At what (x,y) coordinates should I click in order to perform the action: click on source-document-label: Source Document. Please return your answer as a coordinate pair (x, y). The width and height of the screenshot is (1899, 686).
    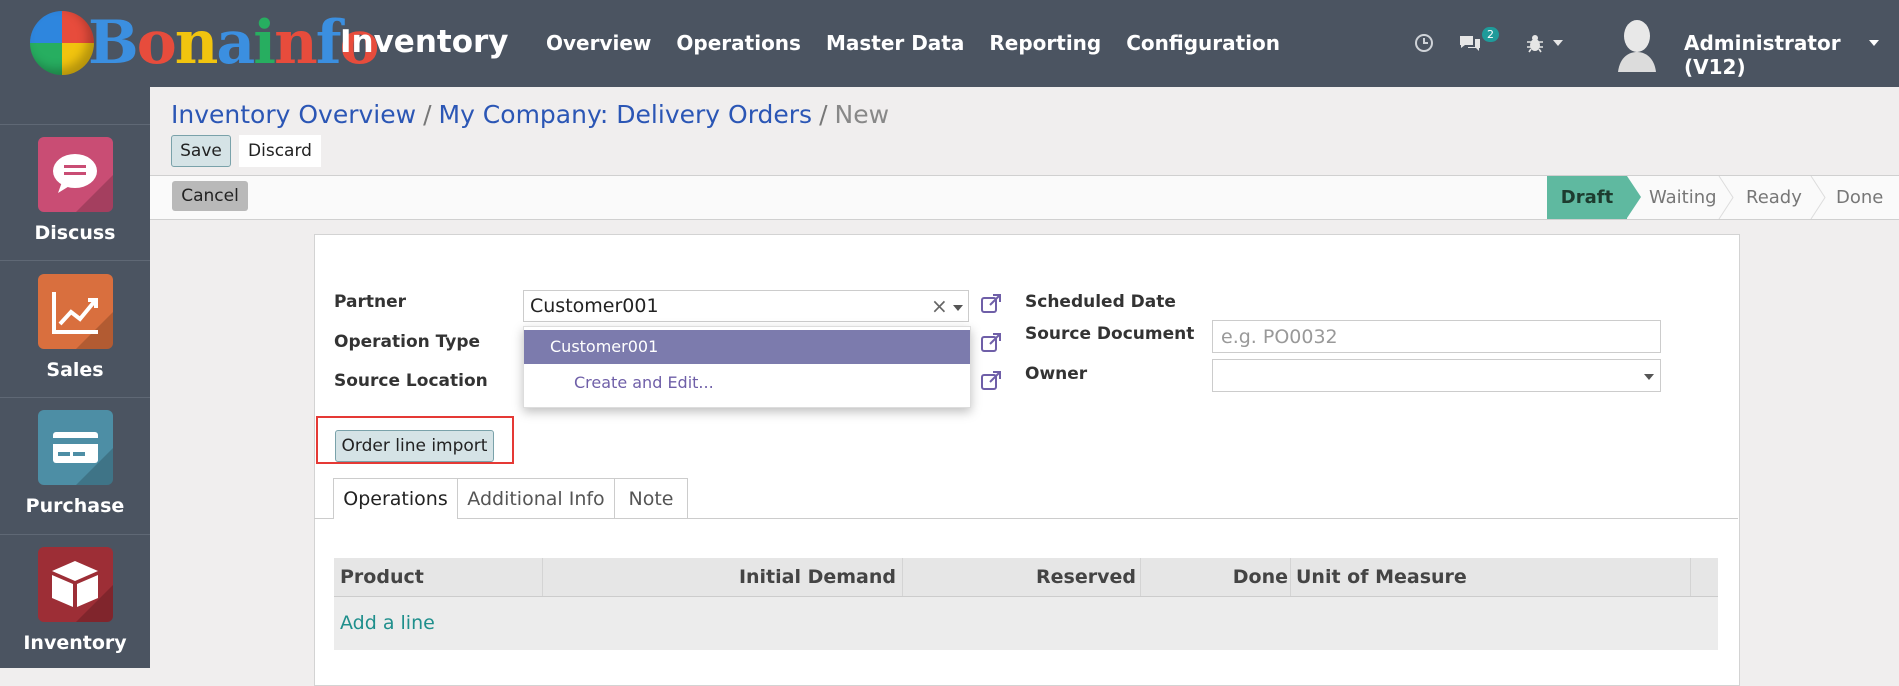
    Looking at the image, I should click on (1110, 334).